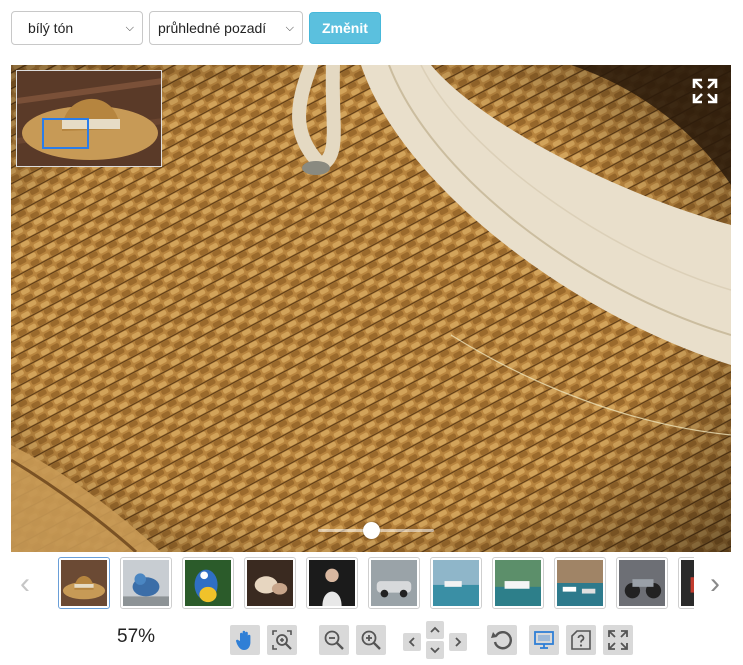  I want to click on thumb-woman, so click(332, 583).